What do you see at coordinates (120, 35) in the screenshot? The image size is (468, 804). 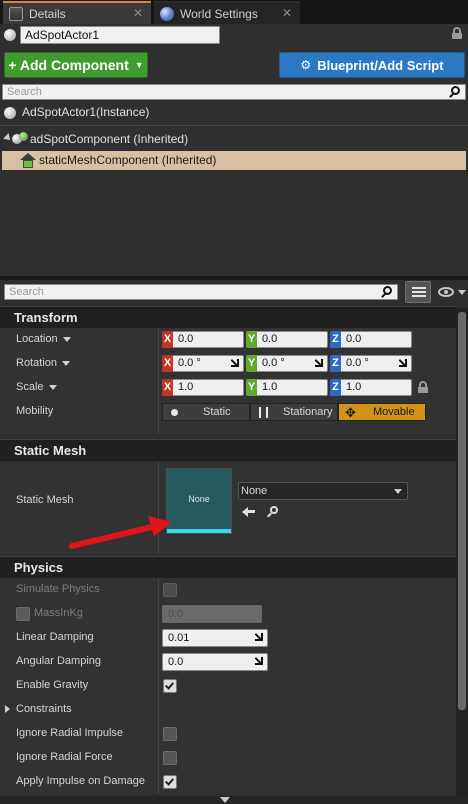 I see `actor-name-field: AdSpotActor1` at bounding box center [120, 35].